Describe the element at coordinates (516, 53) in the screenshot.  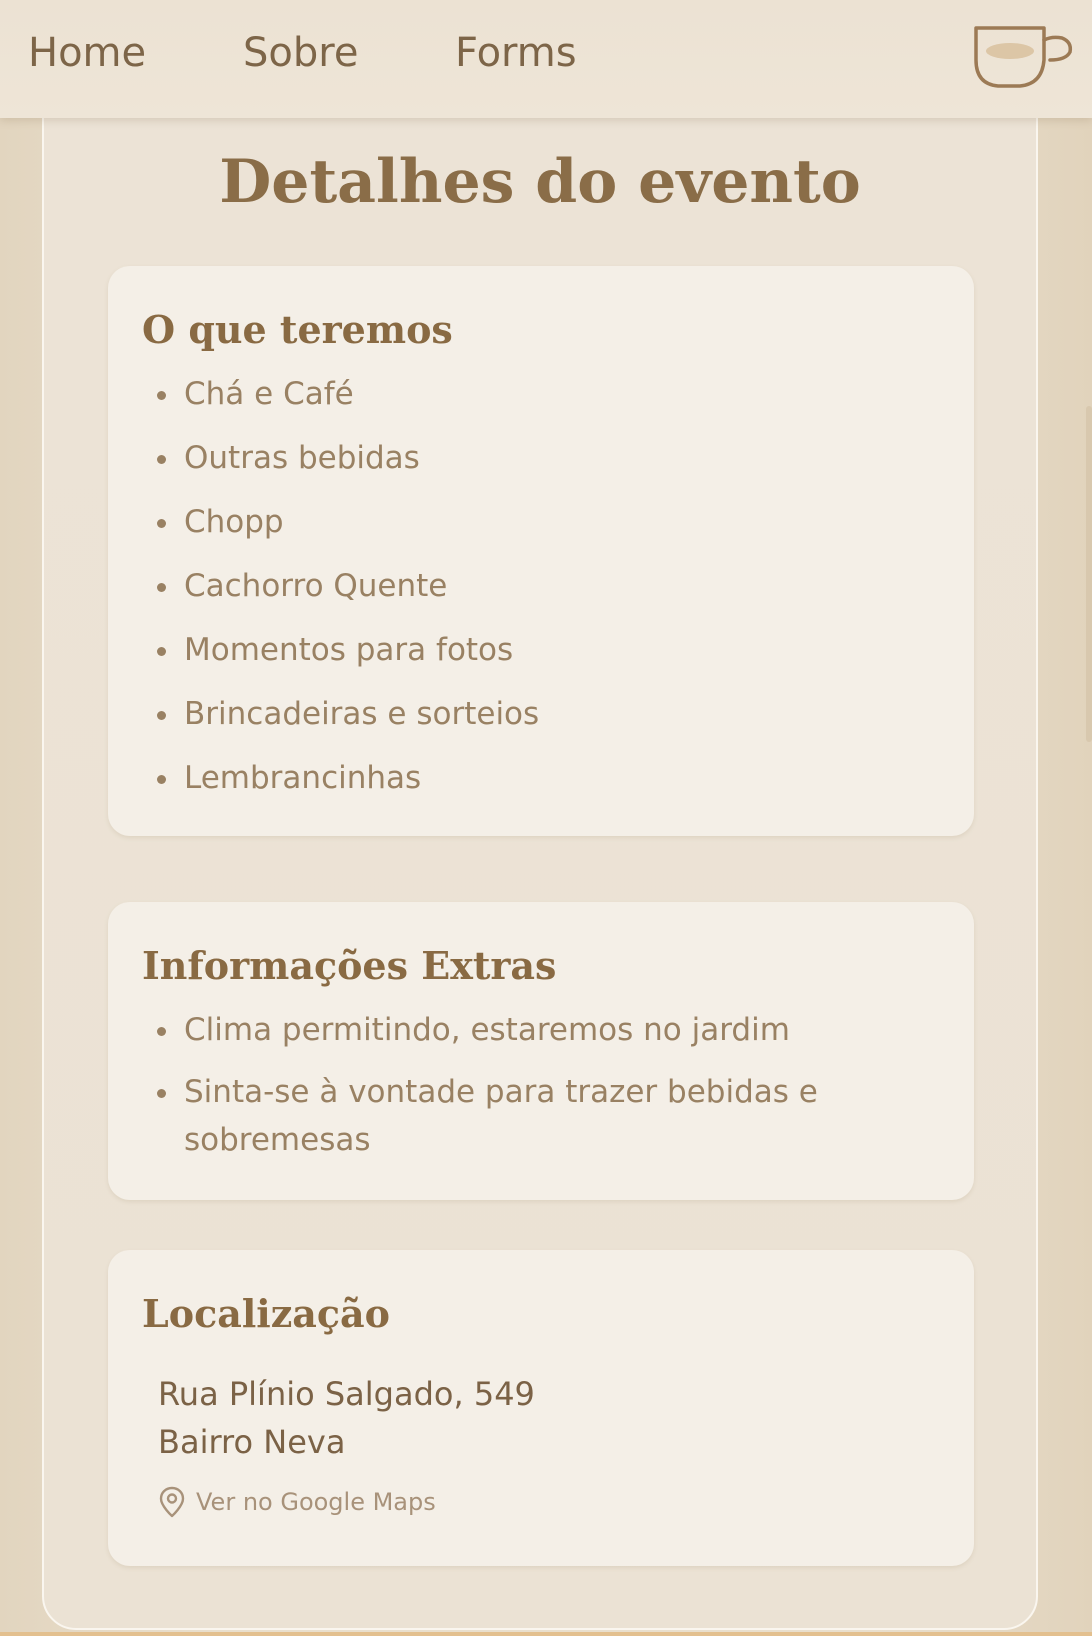
I see `nav-link-forms: Forms` at that location.